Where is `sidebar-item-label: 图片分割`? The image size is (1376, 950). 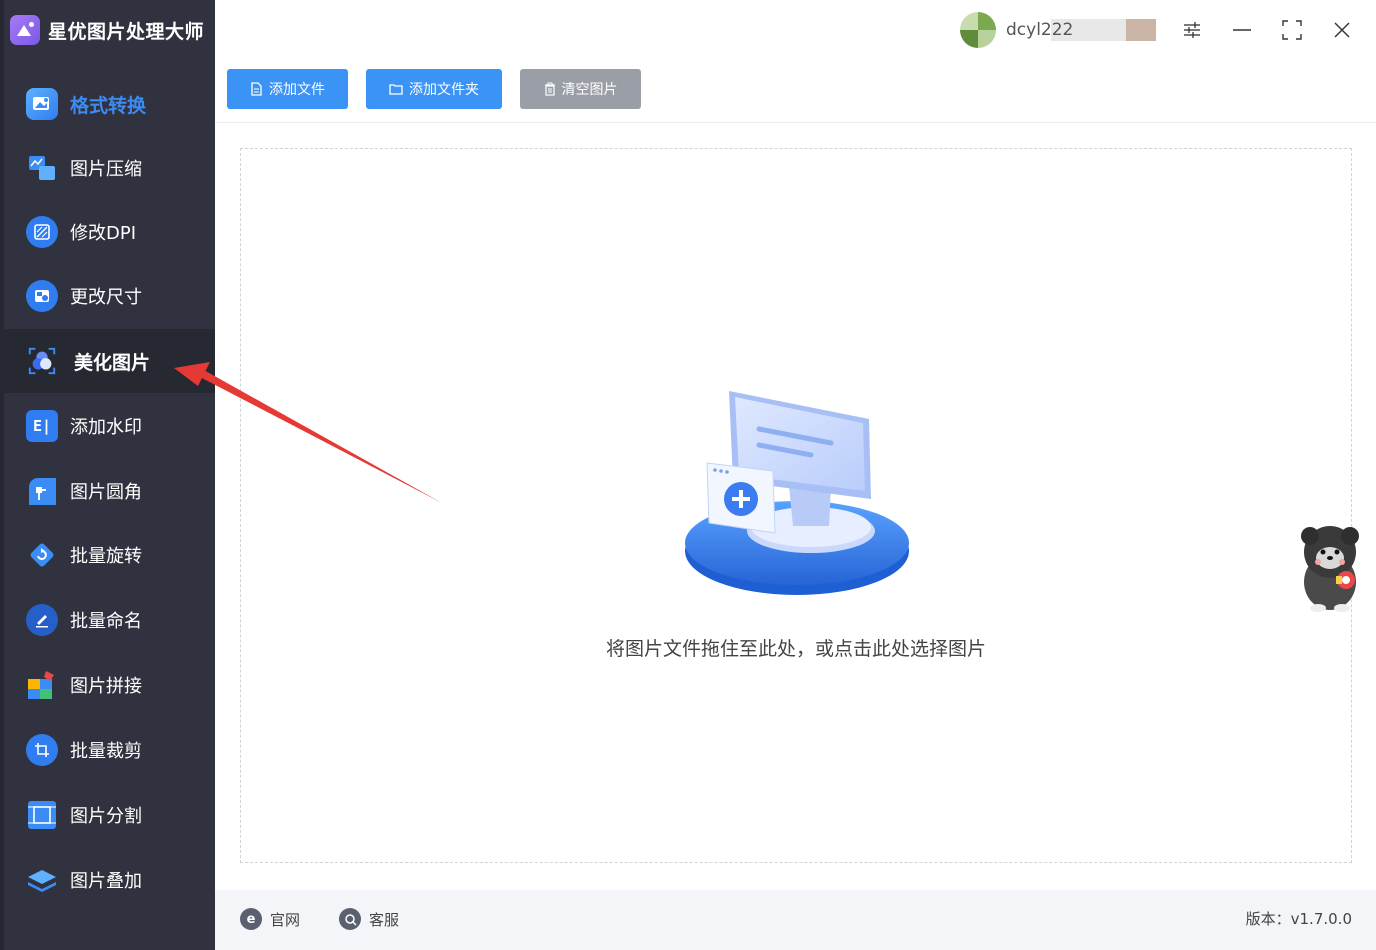 sidebar-item-label: 图片分割 is located at coordinates (106, 816).